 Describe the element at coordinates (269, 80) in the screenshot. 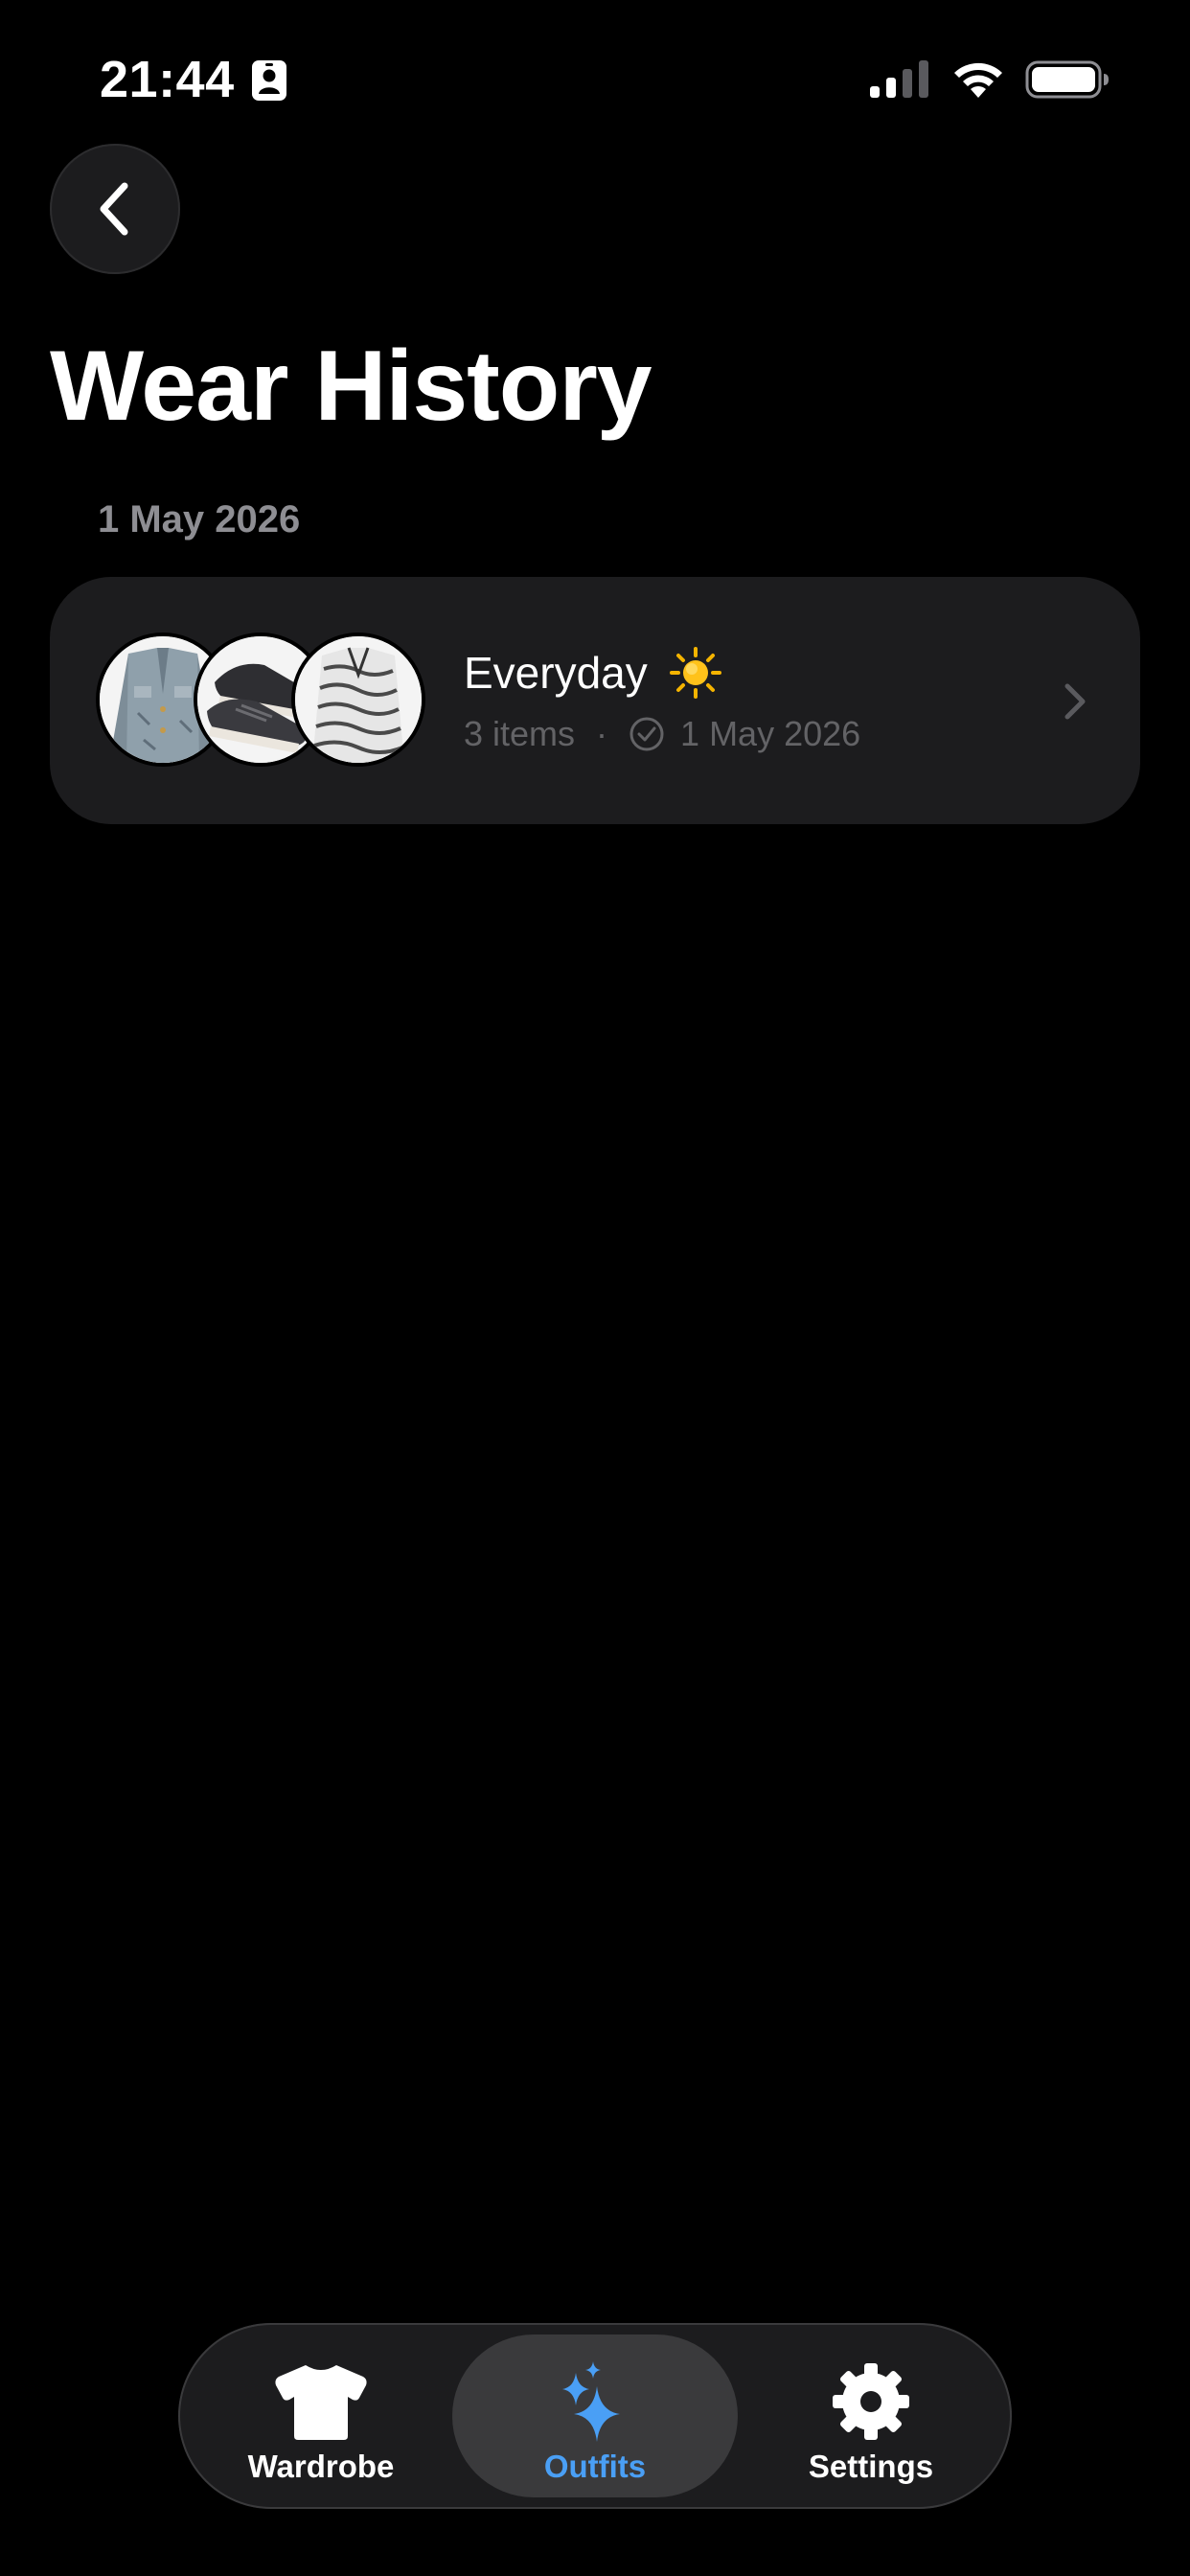

I see `id-card-icon` at that location.